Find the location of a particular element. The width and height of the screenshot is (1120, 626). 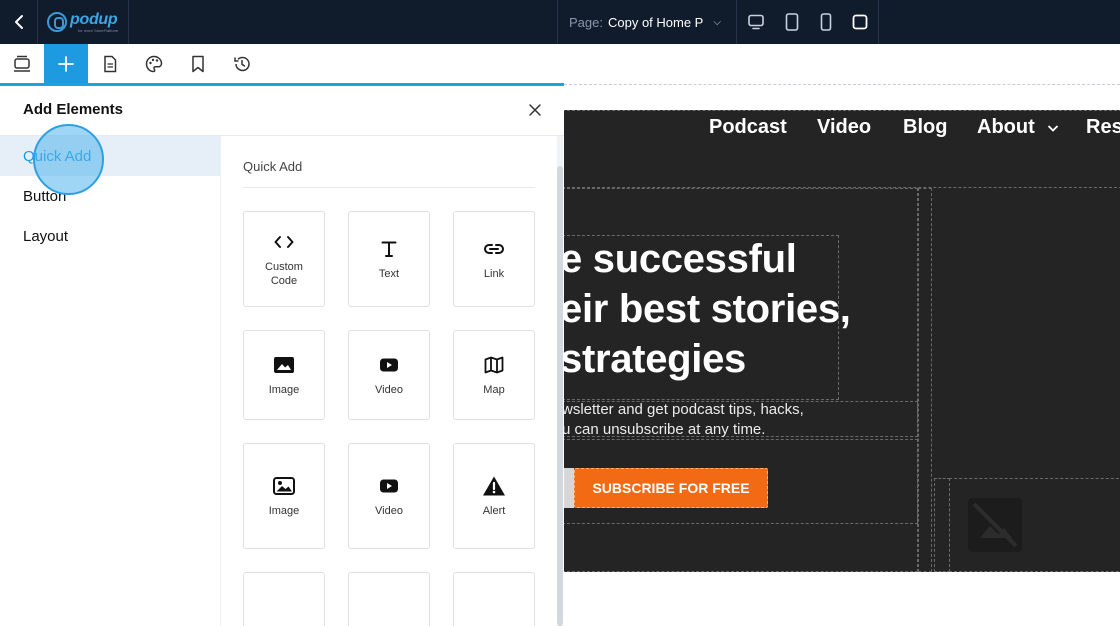

link-icon is located at coordinates (494, 249).